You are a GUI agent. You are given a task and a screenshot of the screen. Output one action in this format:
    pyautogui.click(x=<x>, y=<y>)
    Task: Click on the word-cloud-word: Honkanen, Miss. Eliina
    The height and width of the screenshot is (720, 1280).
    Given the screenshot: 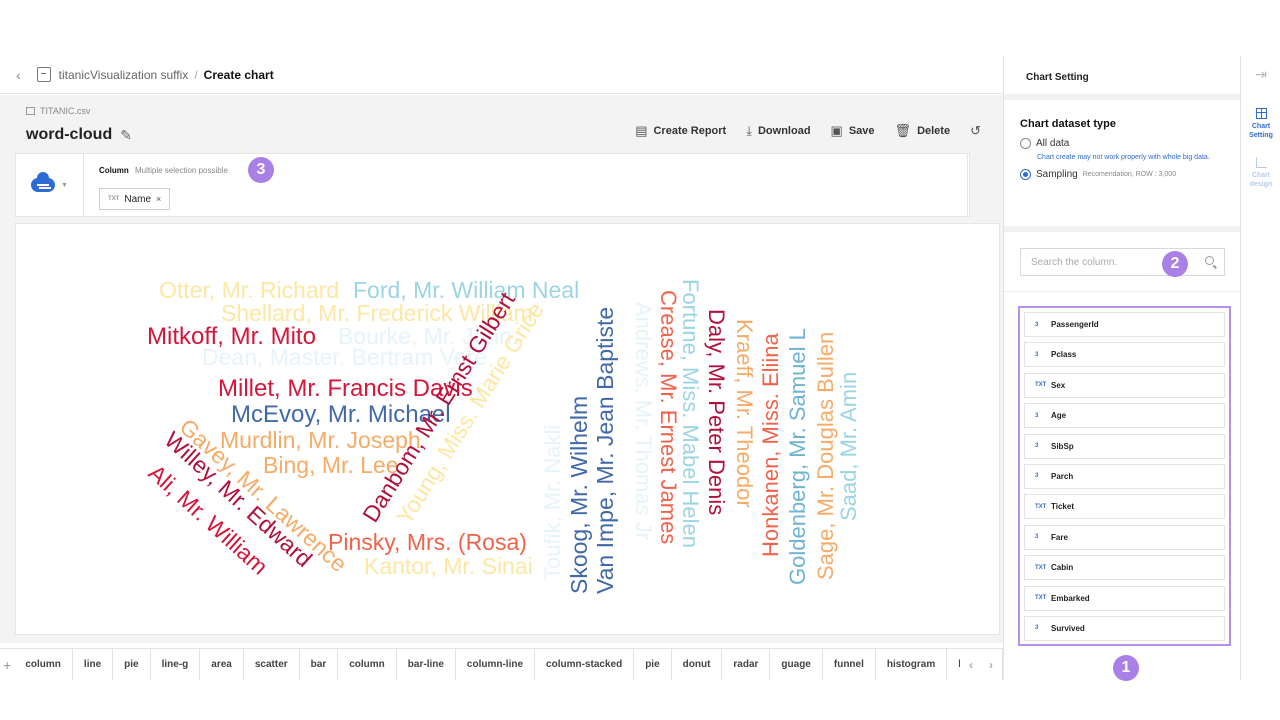 What is the action you would take?
    pyautogui.click(x=770, y=444)
    